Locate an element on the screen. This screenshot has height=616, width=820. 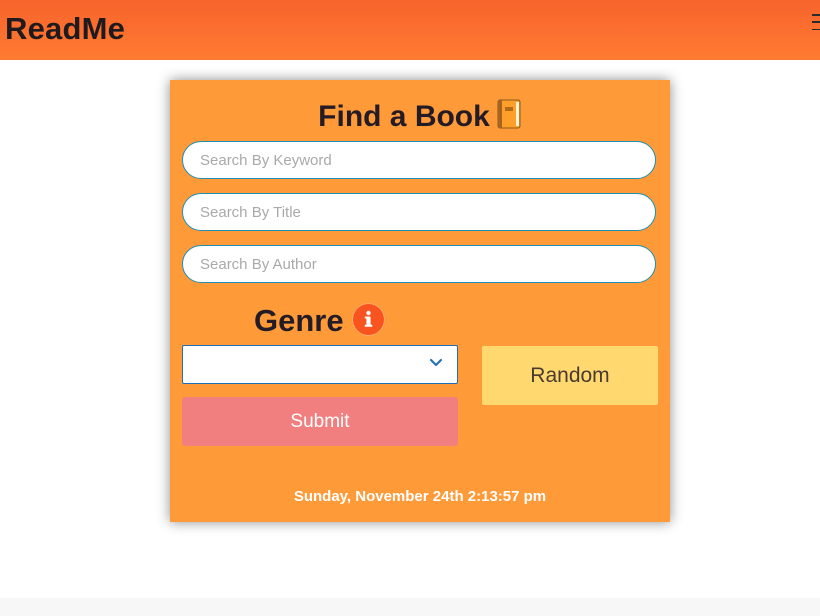
genre-select is located at coordinates (320, 364).